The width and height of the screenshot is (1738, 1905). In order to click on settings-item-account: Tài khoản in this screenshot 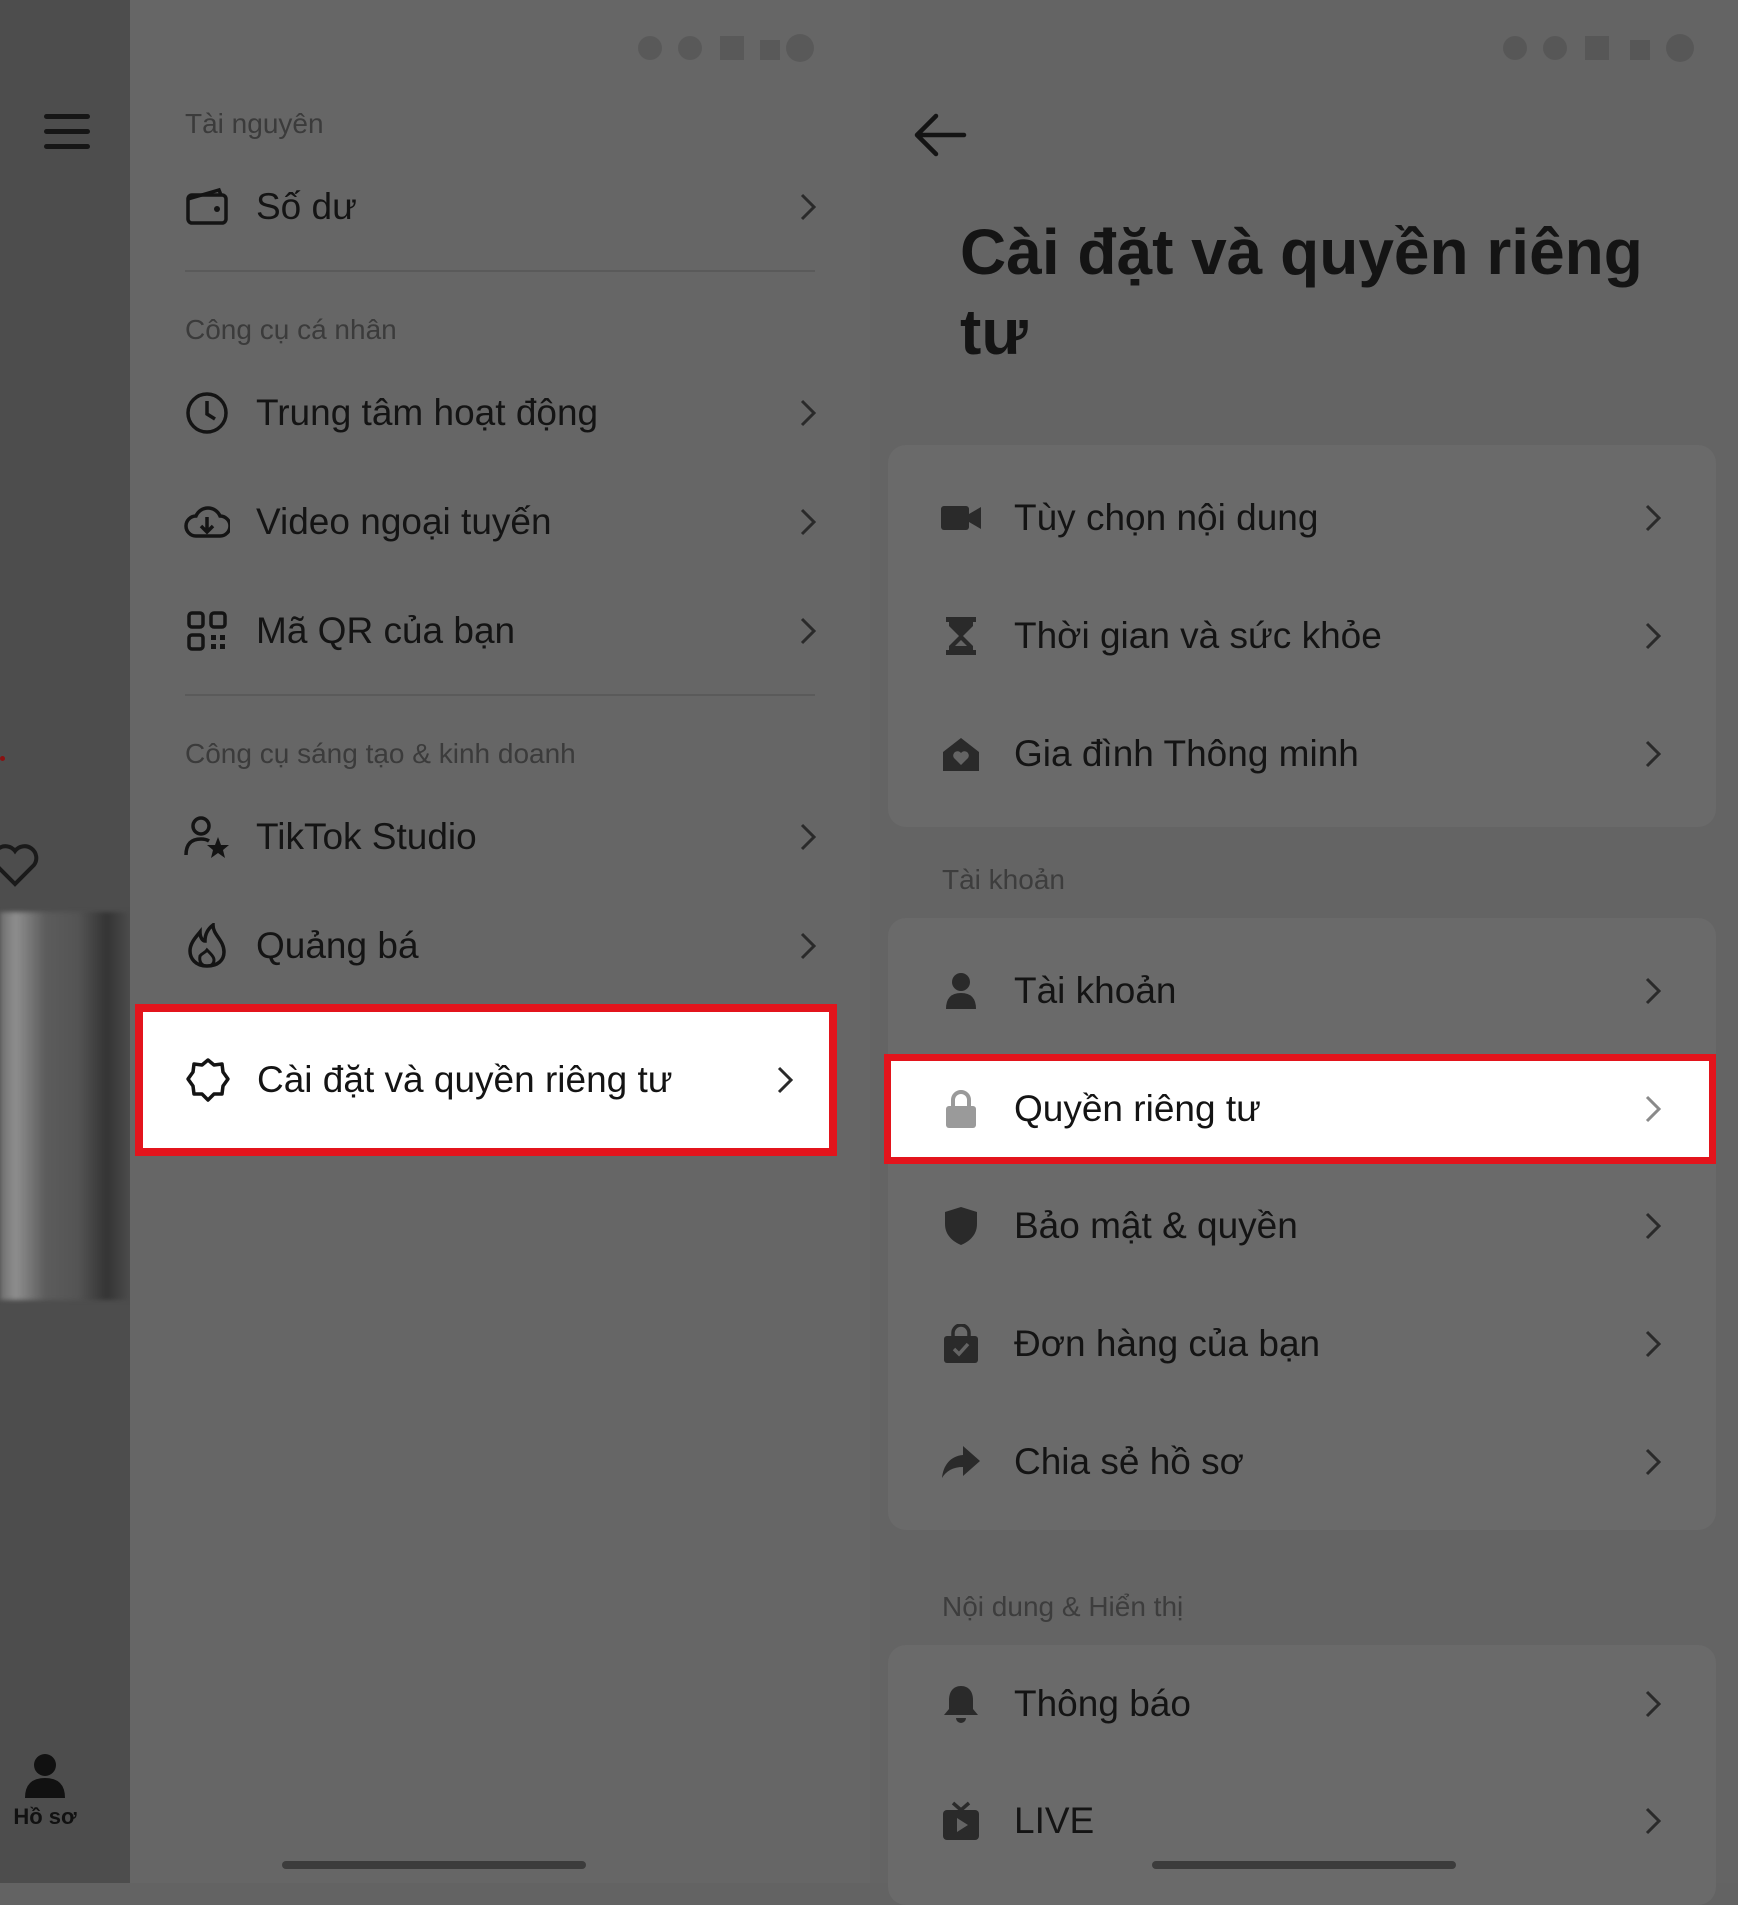, I will do `click(1302, 991)`.